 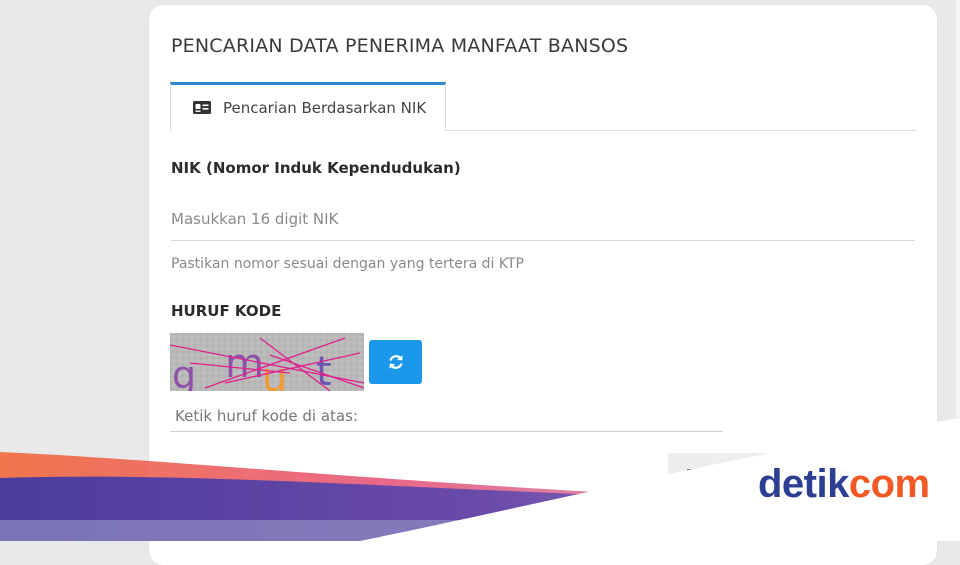 I want to click on detikcom-logo: detikcom, so click(x=844, y=484).